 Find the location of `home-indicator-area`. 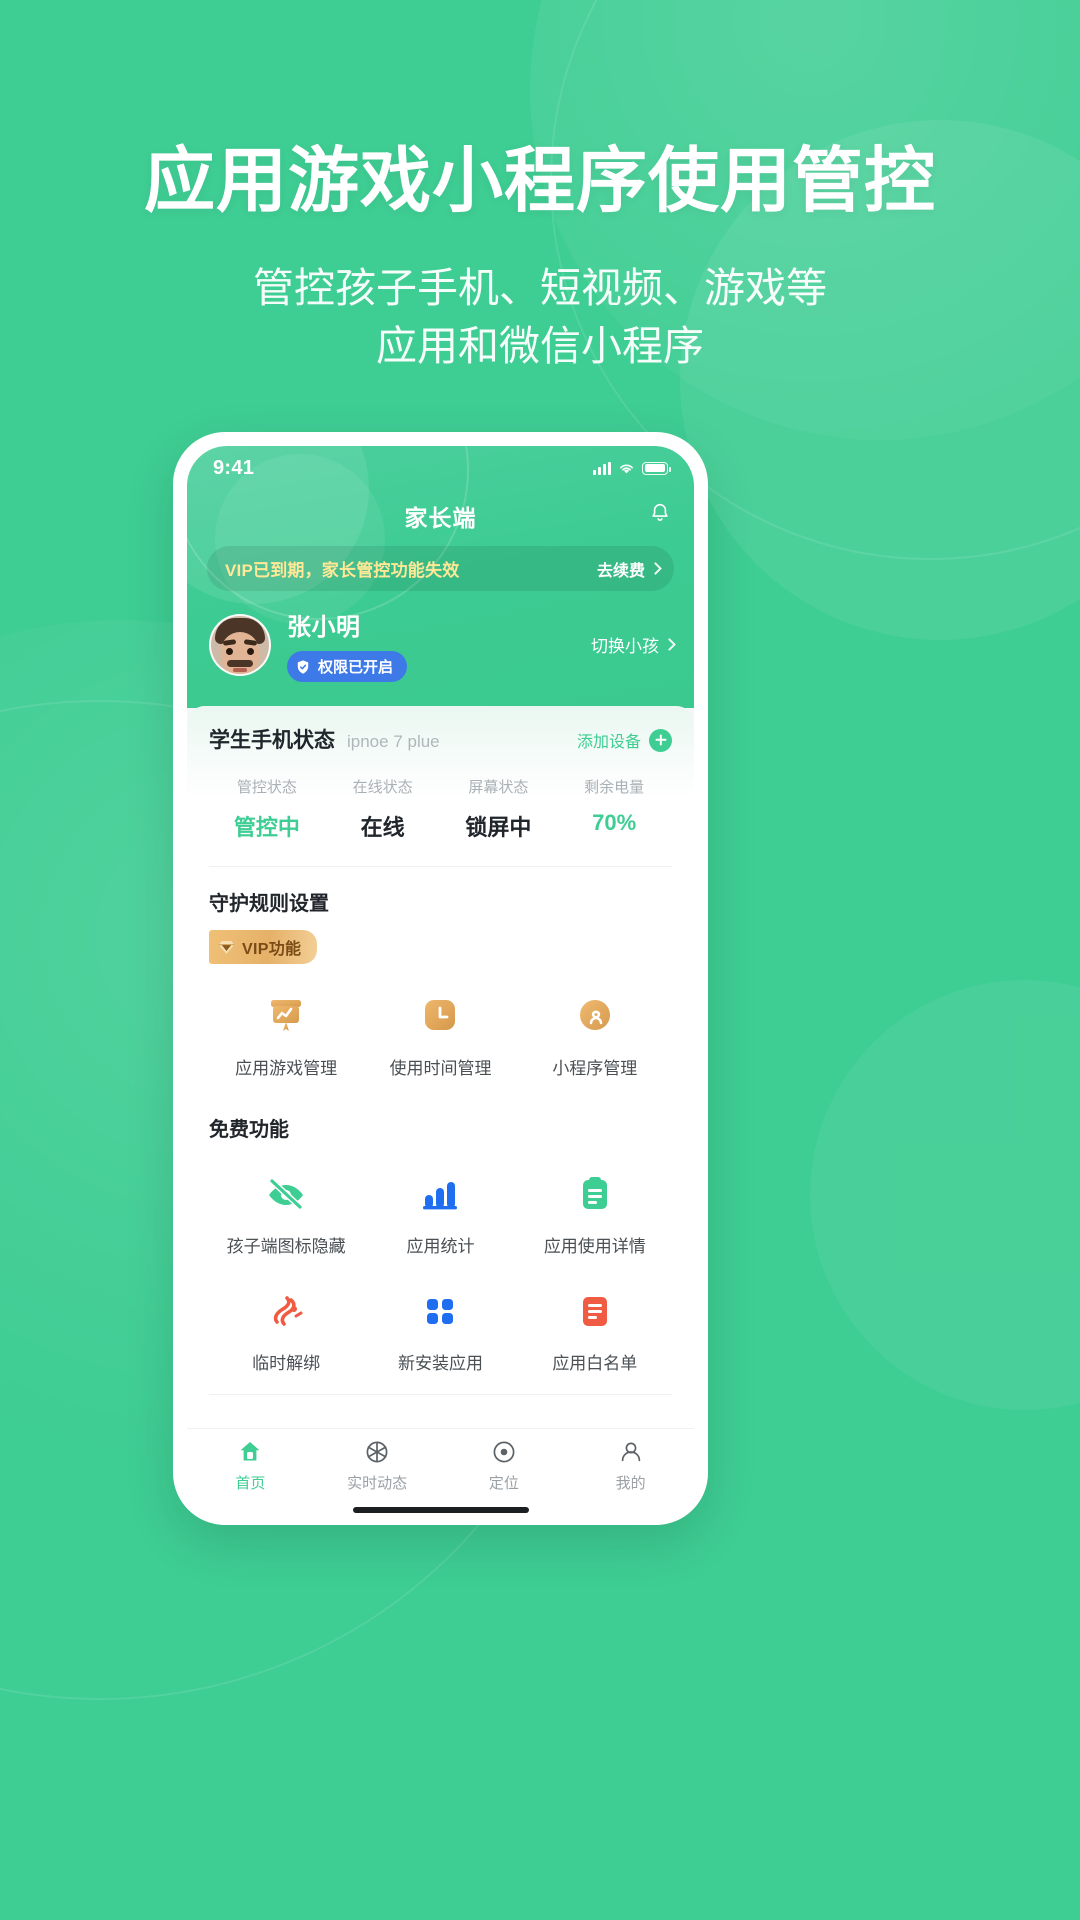

home-indicator-area is located at coordinates (440, 1511).